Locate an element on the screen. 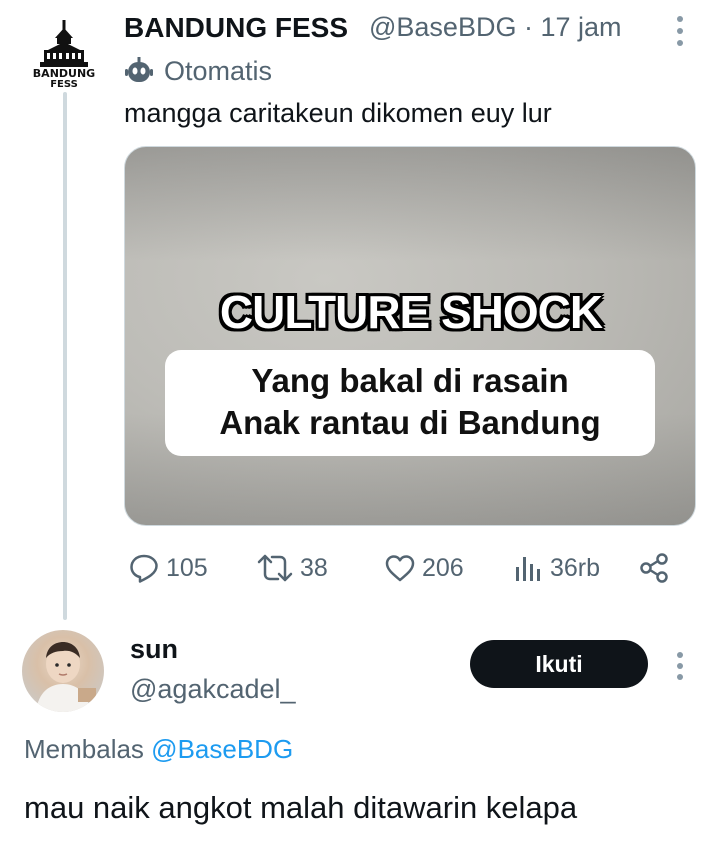 Image resolution: width=720 pixels, height=858 pixels. replying-to-line: Membalas @BaseBDG is located at coordinates (158, 749).